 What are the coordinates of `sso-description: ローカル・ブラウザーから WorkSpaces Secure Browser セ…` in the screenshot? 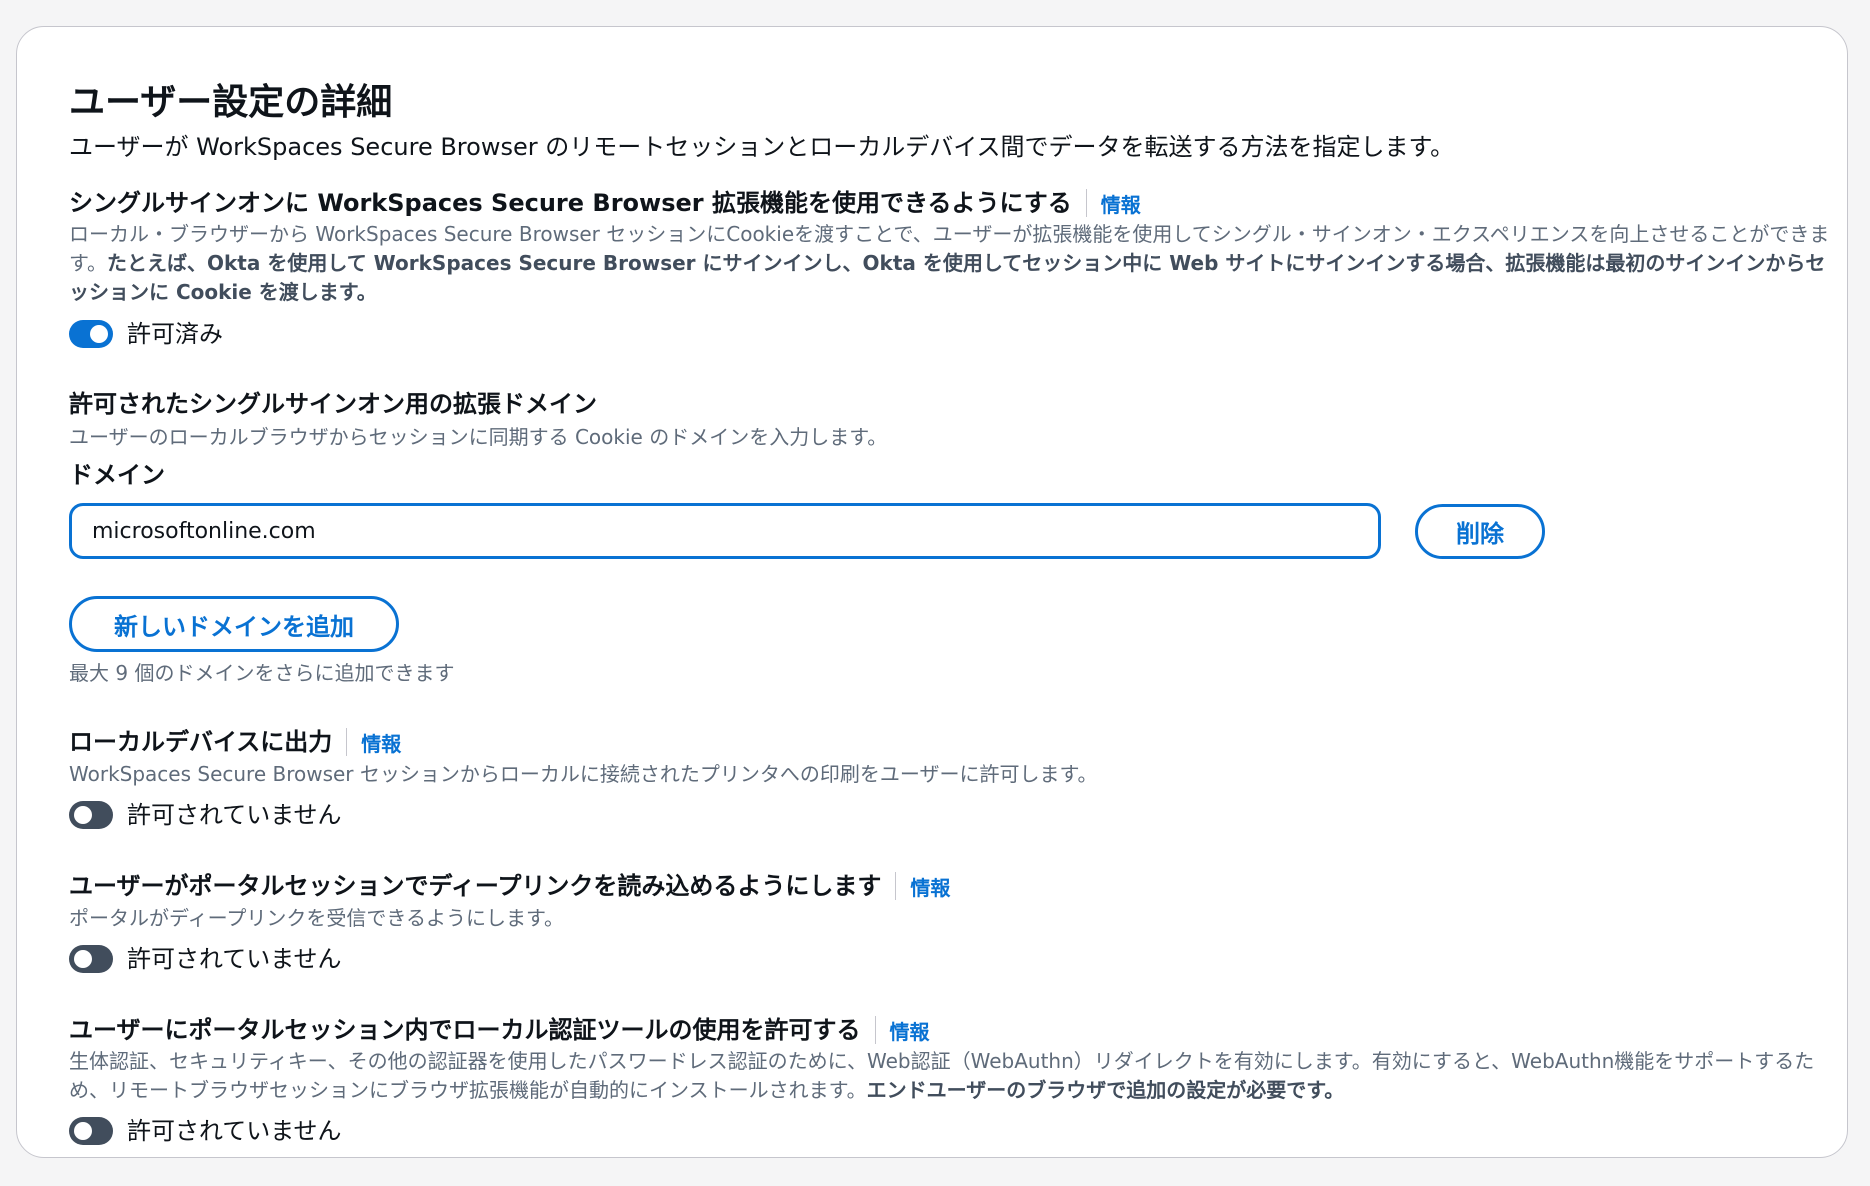 It's located at (954, 263).